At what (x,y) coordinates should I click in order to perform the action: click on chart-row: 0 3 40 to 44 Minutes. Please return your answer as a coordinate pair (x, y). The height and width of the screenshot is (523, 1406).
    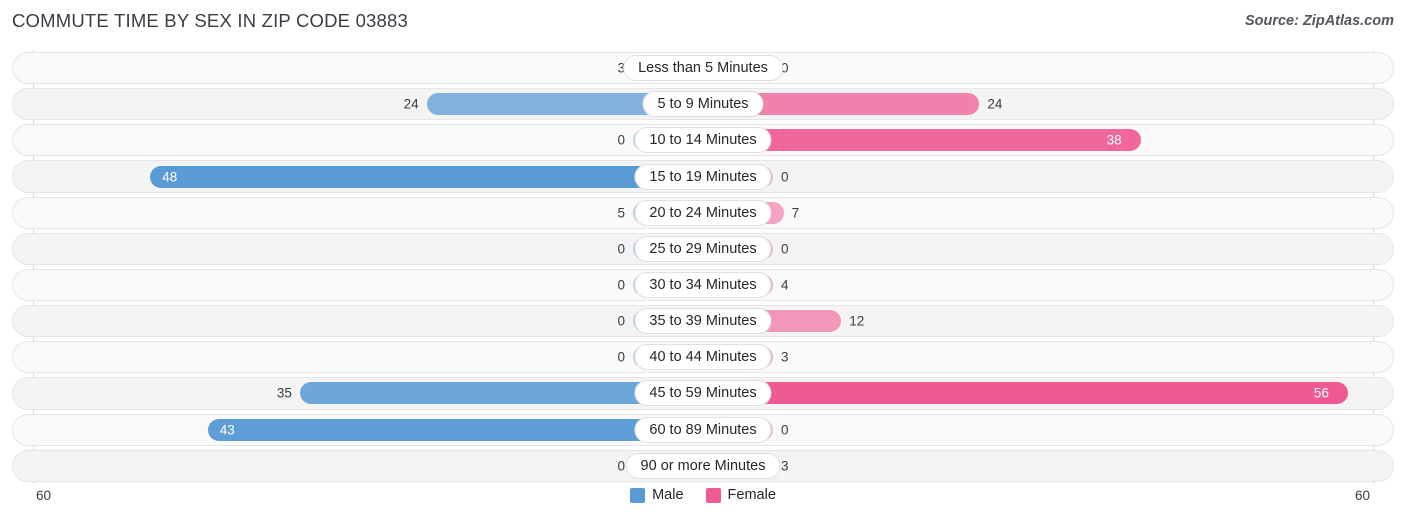
    Looking at the image, I should click on (703, 357).